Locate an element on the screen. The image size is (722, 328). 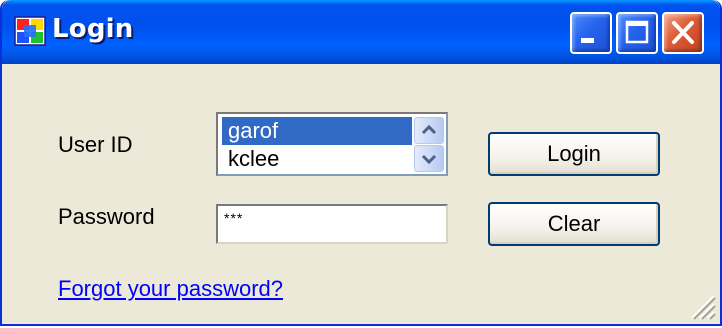
login-button: Login is located at coordinates (574, 154).